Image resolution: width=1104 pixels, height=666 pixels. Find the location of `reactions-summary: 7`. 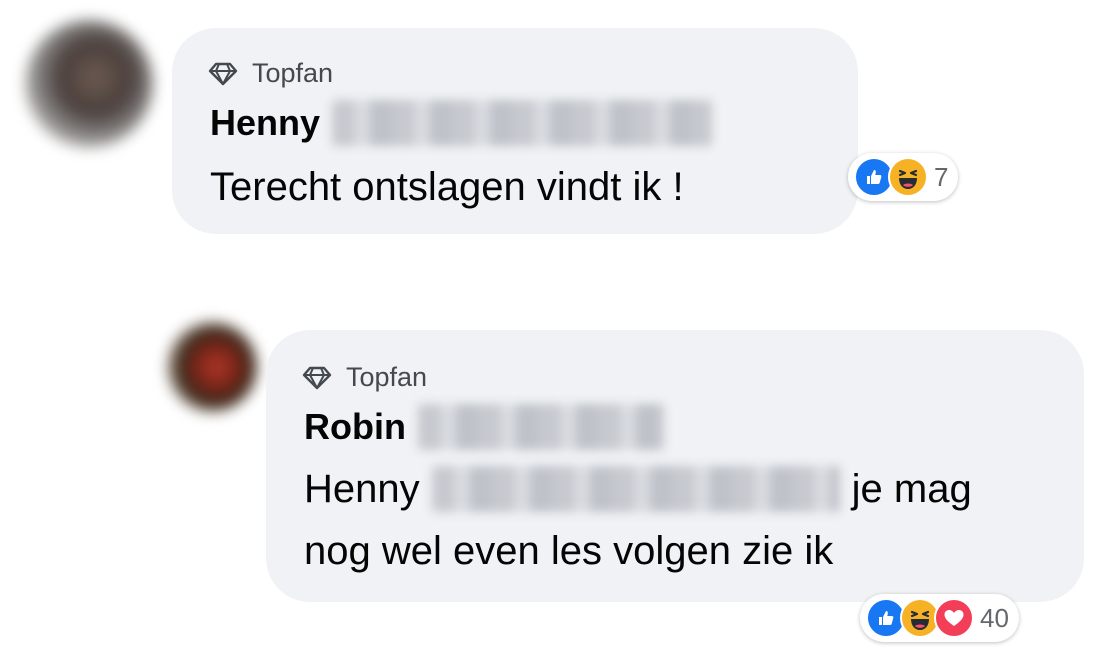

reactions-summary: 7 is located at coordinates (903, 177).